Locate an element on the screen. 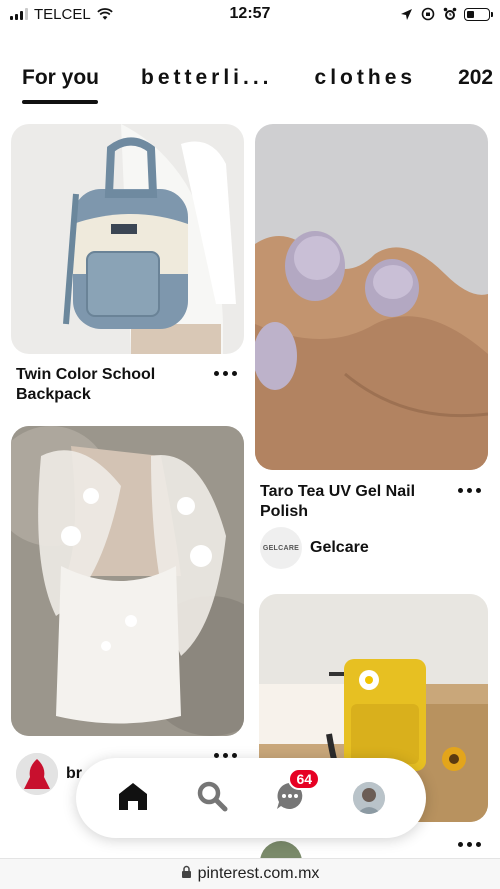  carrier-name: TELCEL is located at coordinates (62, 14).